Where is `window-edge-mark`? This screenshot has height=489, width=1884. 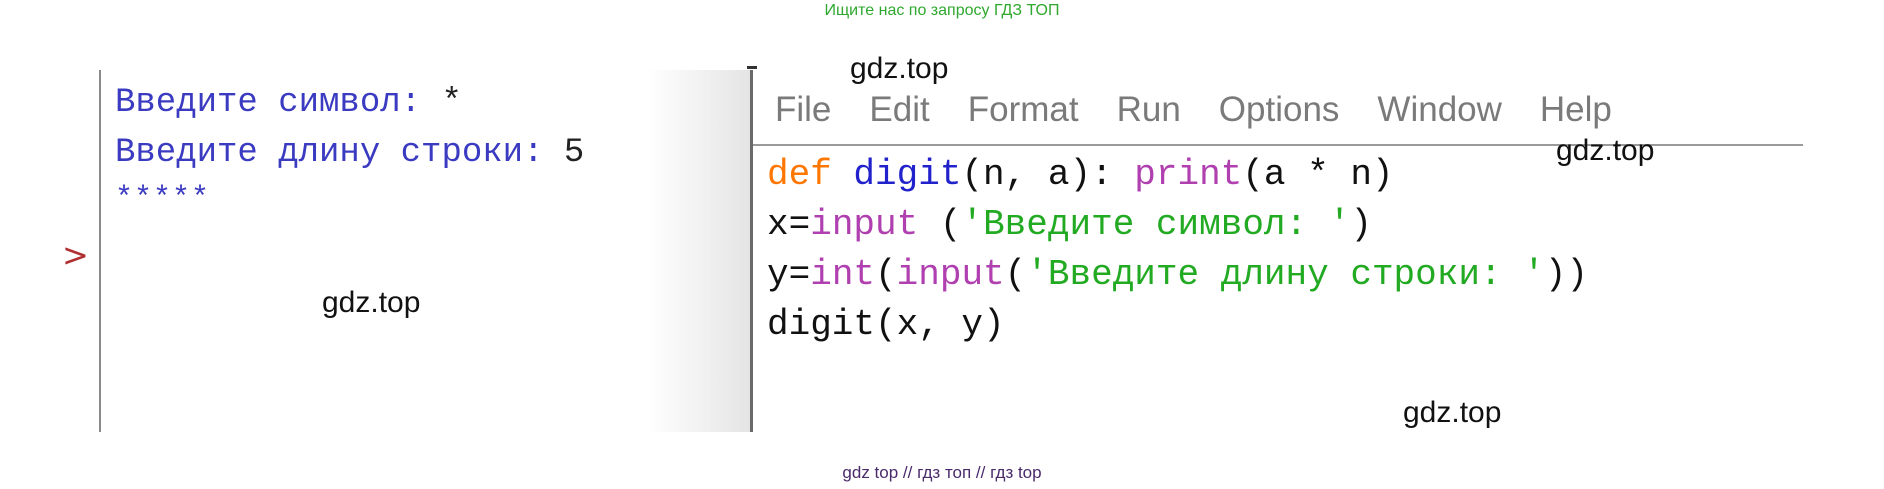 window-edge-mark is located at coordinates (752, 67).